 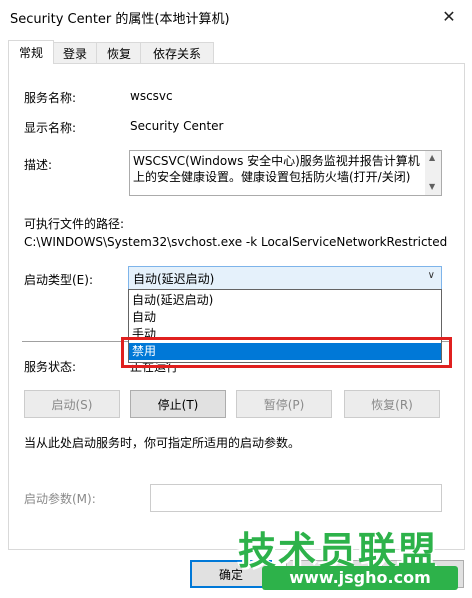 What do you see at coordinates (151, 96) in the screenshot?
I see `service-name-value: wscsvc` at bounding box center [151, 96].